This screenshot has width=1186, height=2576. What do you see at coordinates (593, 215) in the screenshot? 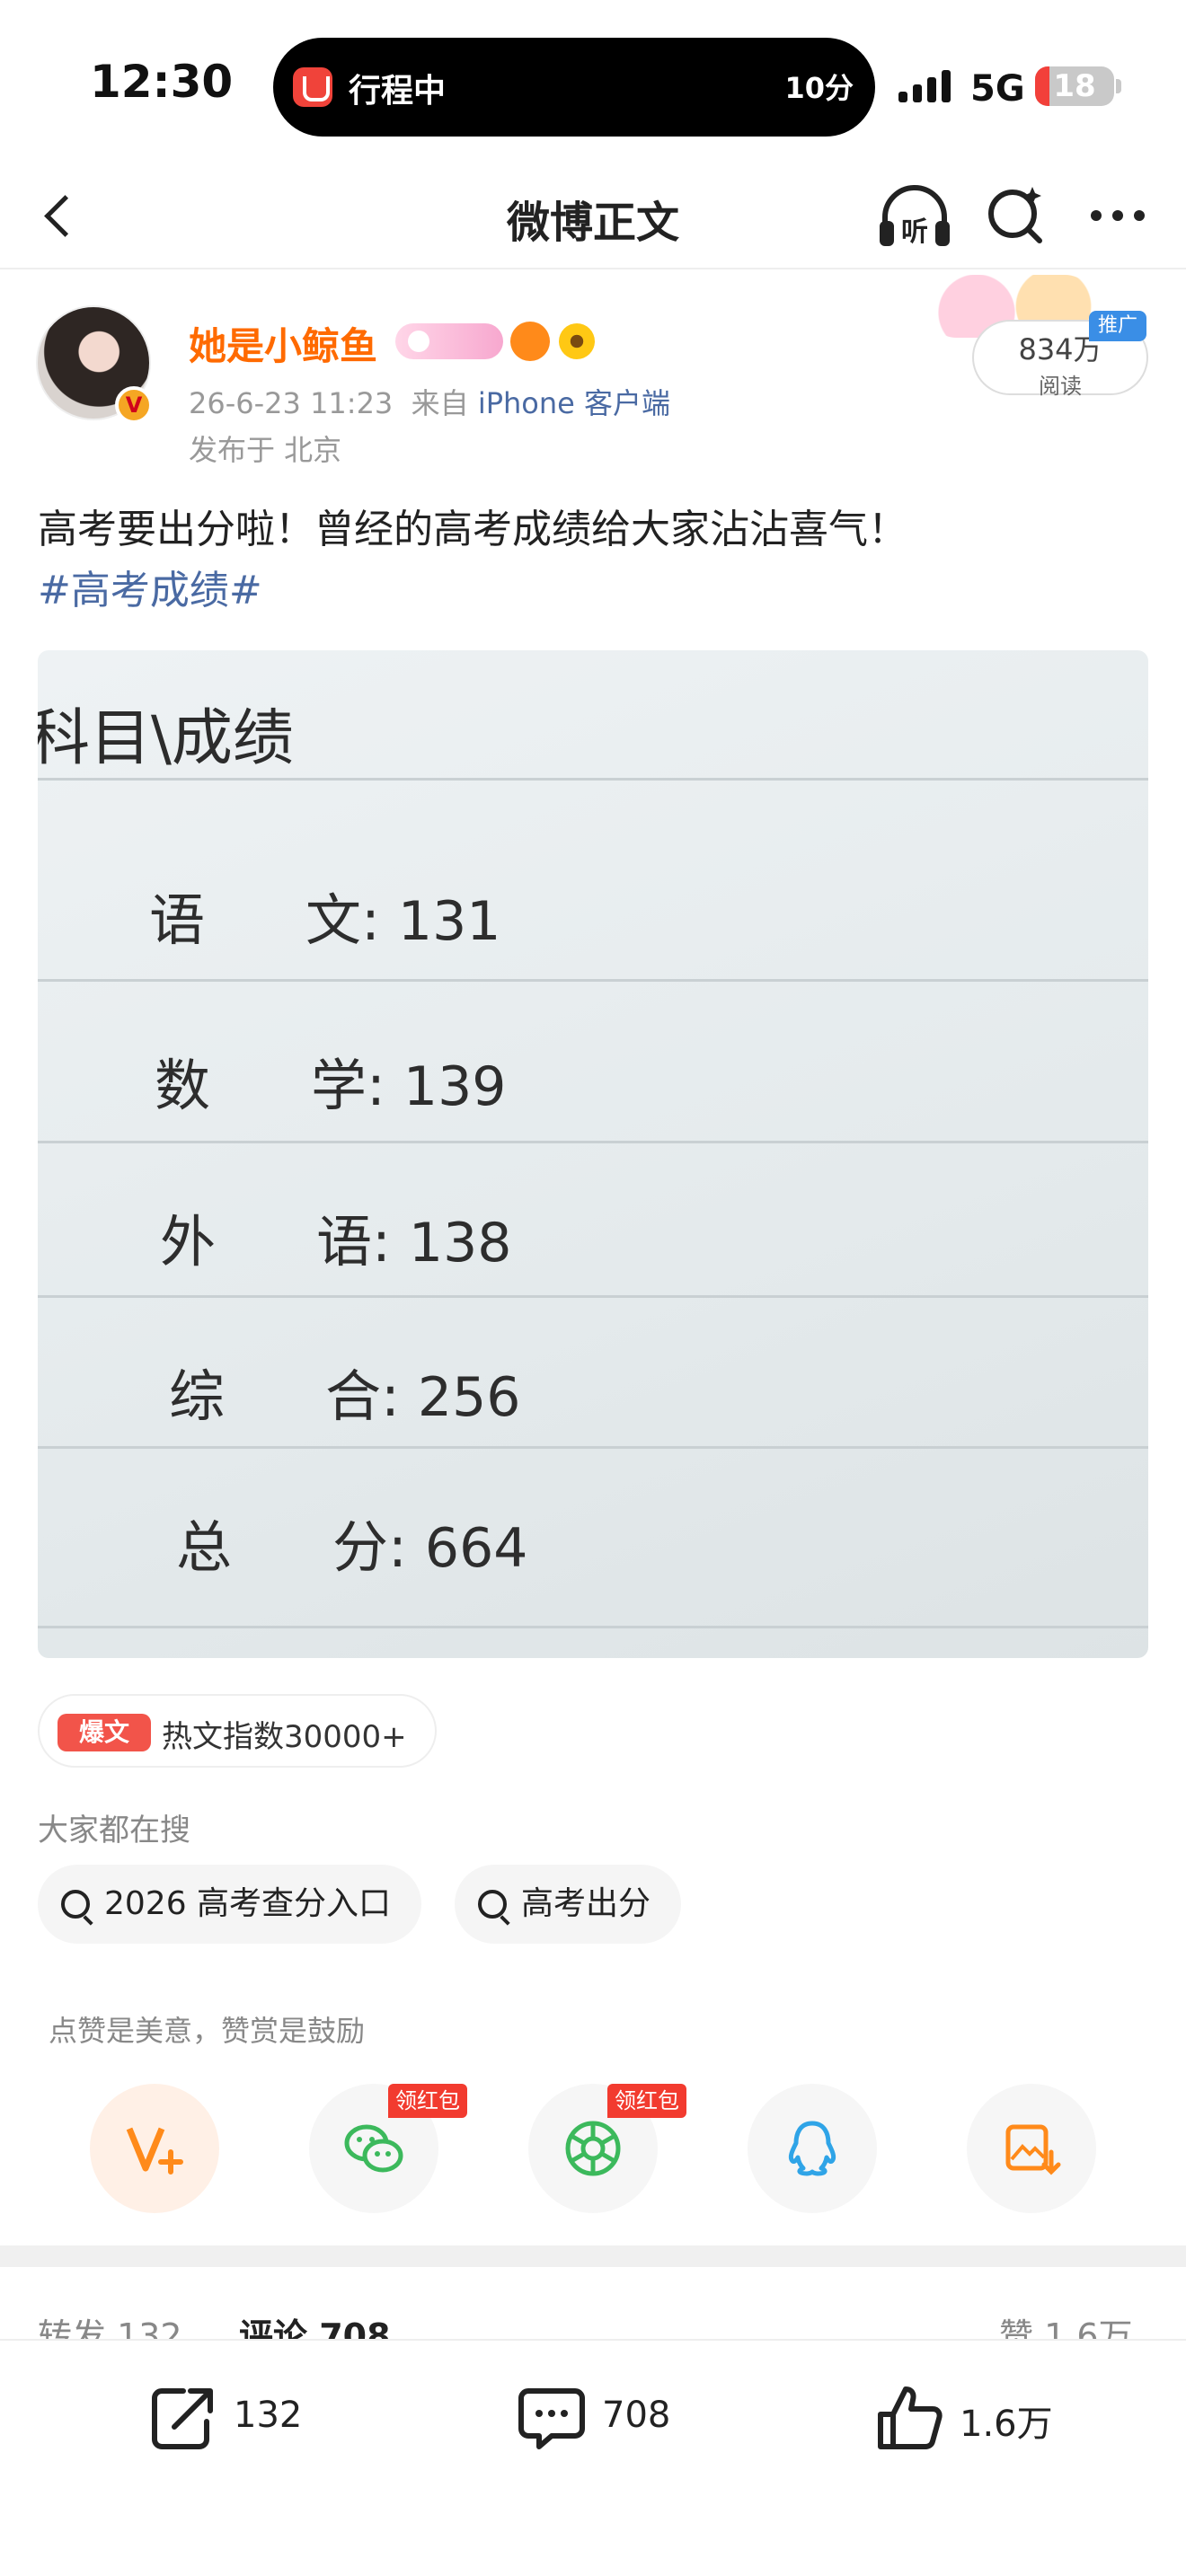
I see `nav-bar: 微博正文 听` at bounding box center [593, 215].